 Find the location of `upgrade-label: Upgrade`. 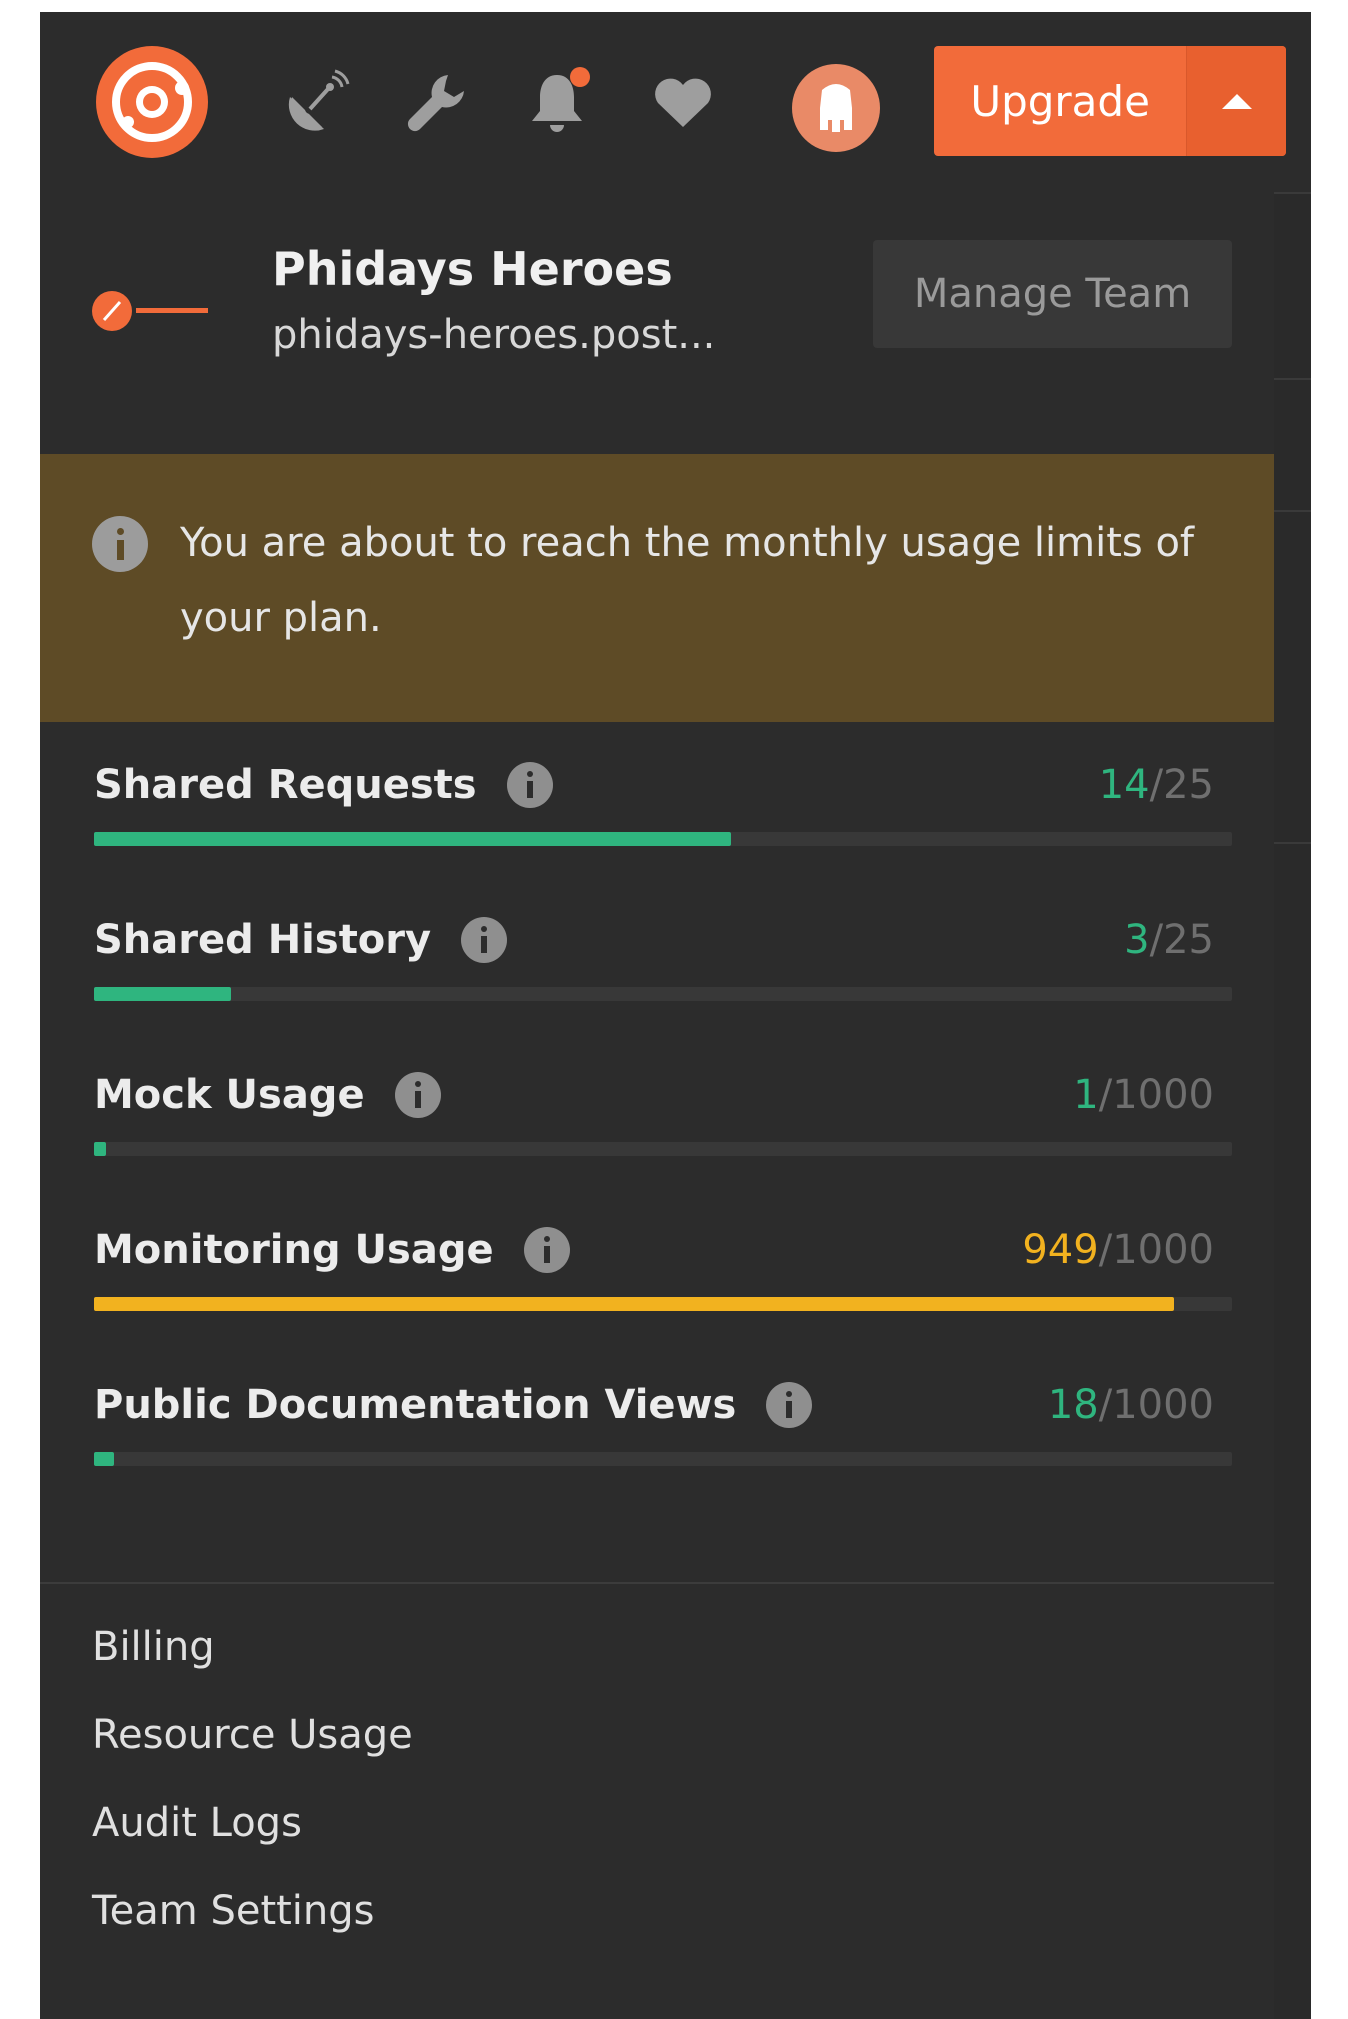

upgrade-label: Upgrade is located at coordinates (1060, 101).